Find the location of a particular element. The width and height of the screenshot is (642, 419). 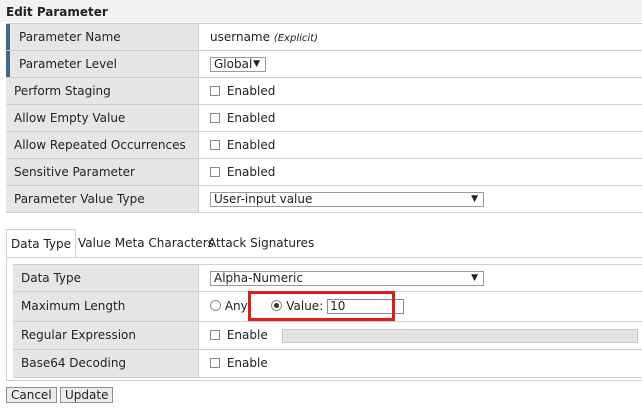

row-sensitive-parameter: Sensitive Parameter Enabled is located at coordinates (324, 172).